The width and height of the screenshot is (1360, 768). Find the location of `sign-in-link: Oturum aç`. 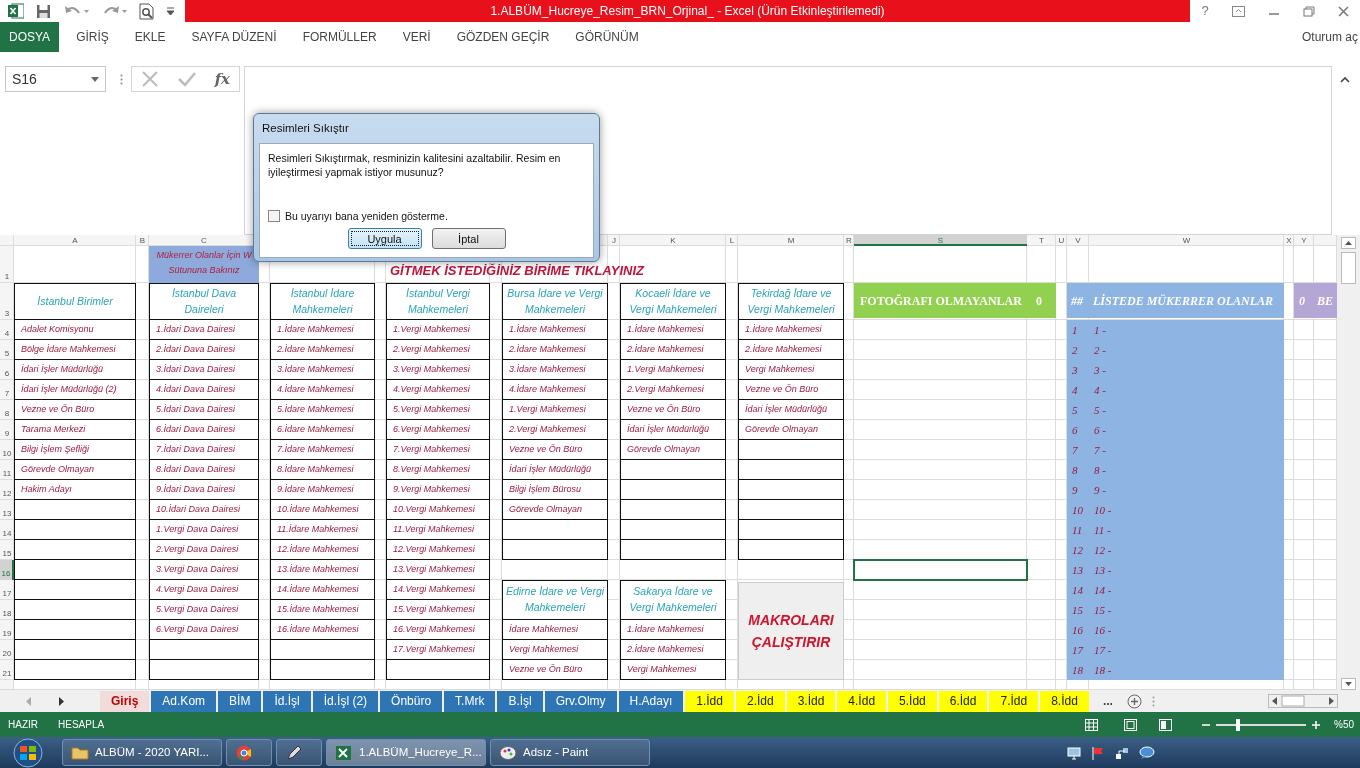

sign-in-link: Oturum aç is located at coordinates (1330, 37).